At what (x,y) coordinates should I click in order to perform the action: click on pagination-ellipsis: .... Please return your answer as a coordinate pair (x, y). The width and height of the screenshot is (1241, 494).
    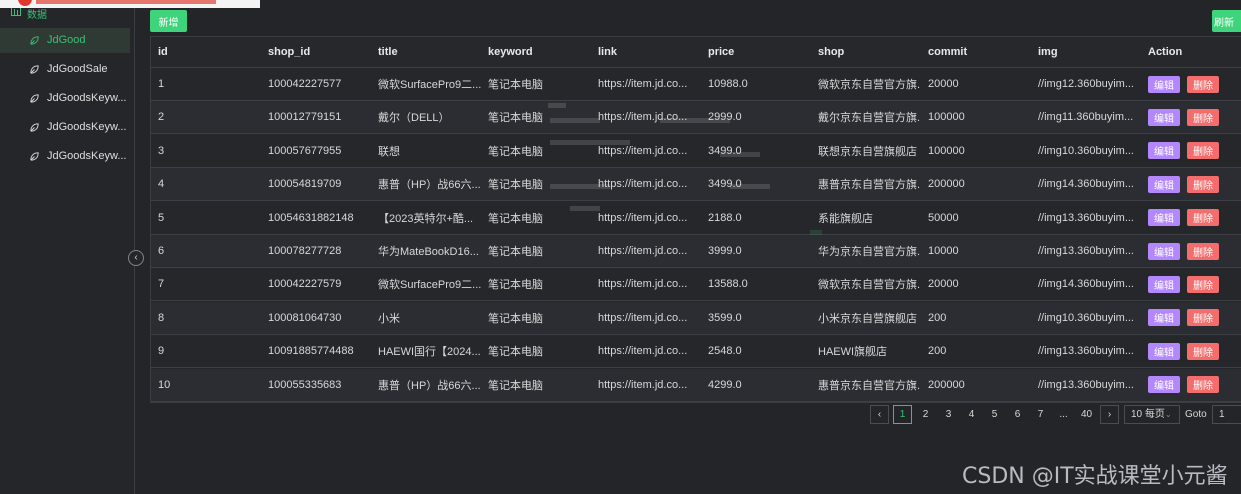
    Looking at the image, I should click on (1063, 414).